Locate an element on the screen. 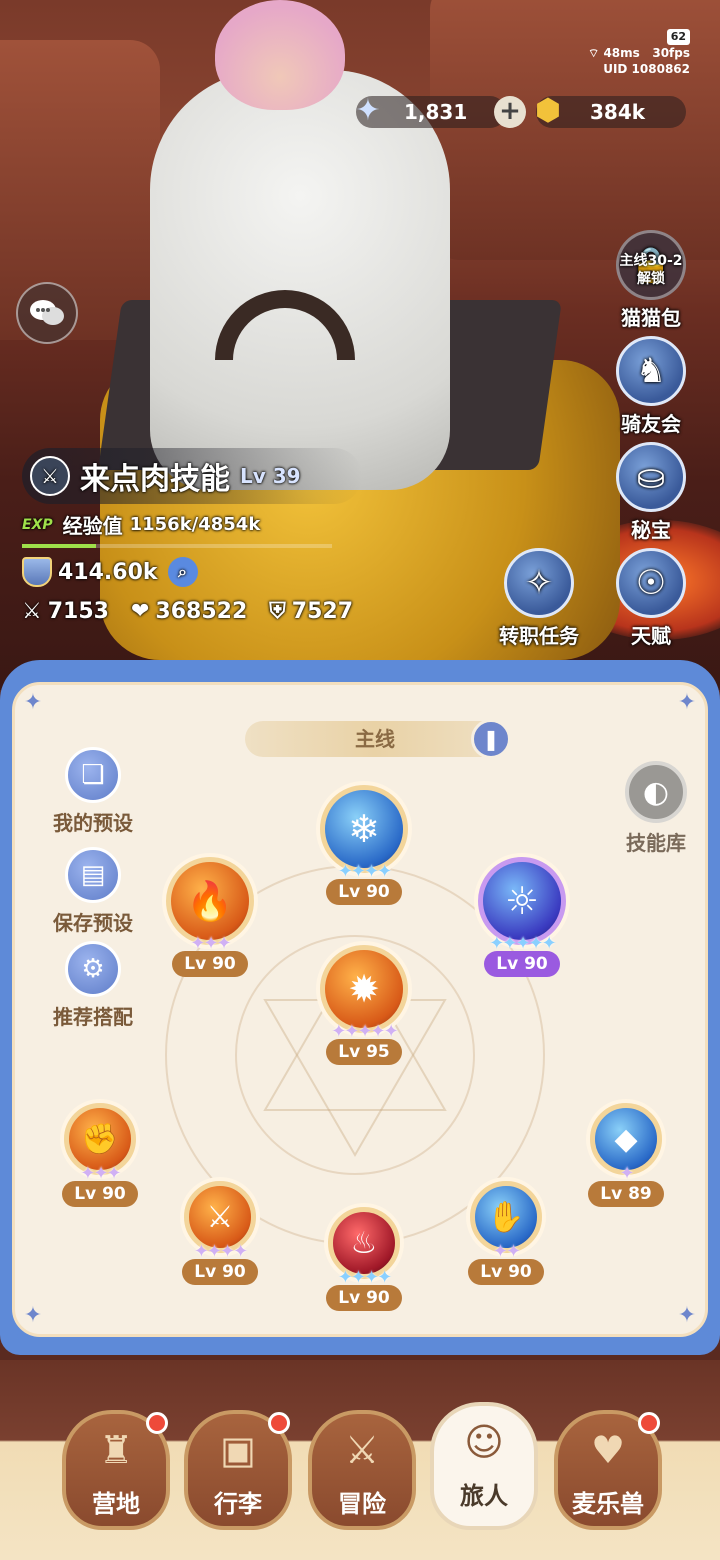 The image size is (720, 1560). nav-adventure-label: 冒险 is located at coordinates (362, 1504).